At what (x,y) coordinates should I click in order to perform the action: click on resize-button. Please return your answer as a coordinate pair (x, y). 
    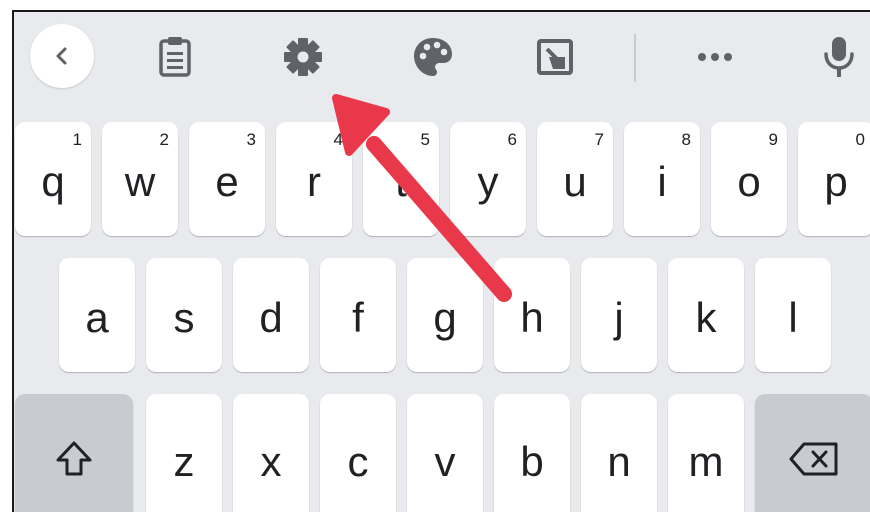
    Looking at the image, I should click on (555, 57).